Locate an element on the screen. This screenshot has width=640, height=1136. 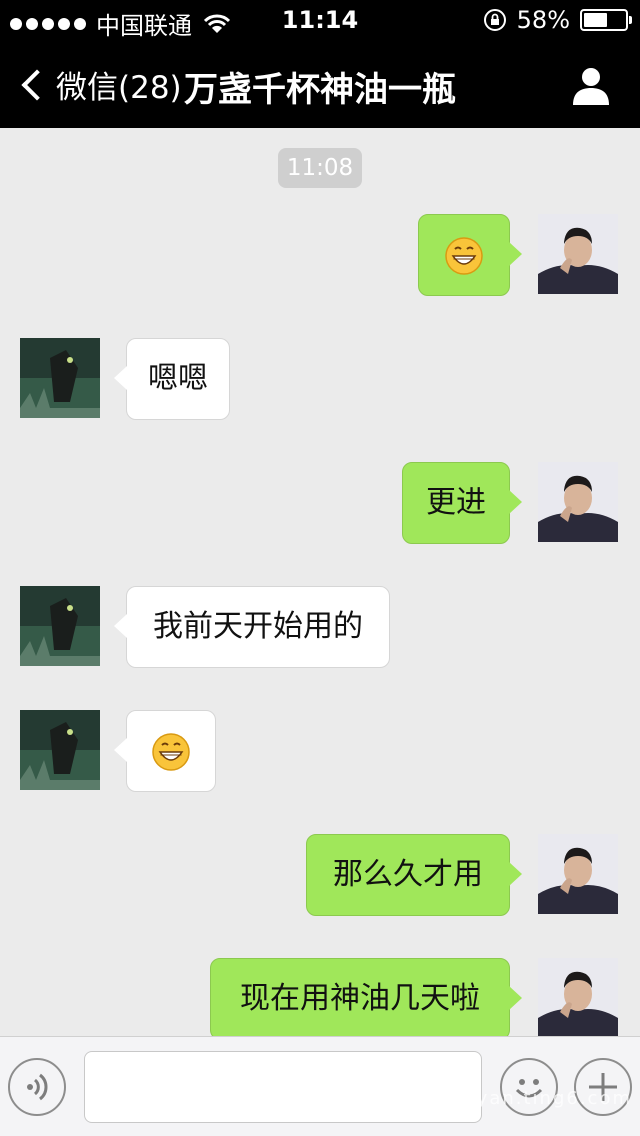
input-bar is located at coordinates (320, 1086).